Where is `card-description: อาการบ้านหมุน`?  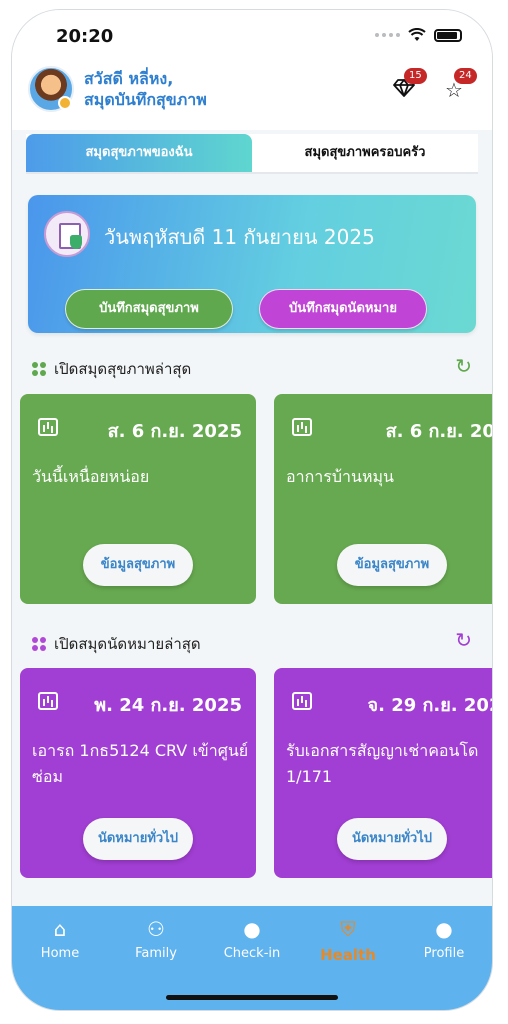 card-description: อาการบ้านหมุน is located at coordinates (340, 476).